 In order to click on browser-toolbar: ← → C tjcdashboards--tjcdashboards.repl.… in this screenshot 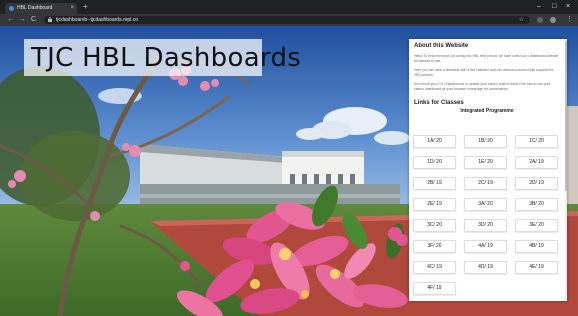, I will do `click(289, 20)`.